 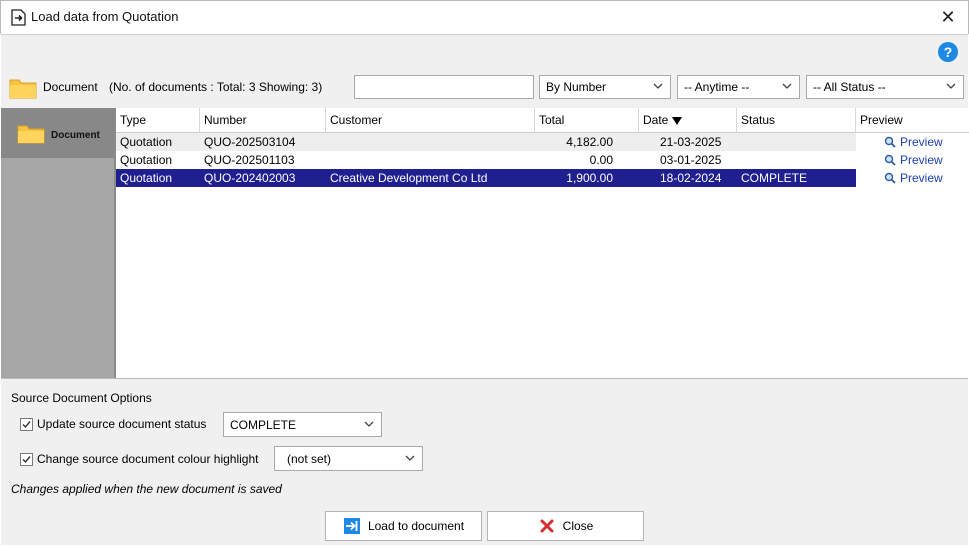 What do you see at coordinates (302, 424) in the screenshot?
I see `update-status-dropdown: COMPLETE` at bounding box center [302, 424].